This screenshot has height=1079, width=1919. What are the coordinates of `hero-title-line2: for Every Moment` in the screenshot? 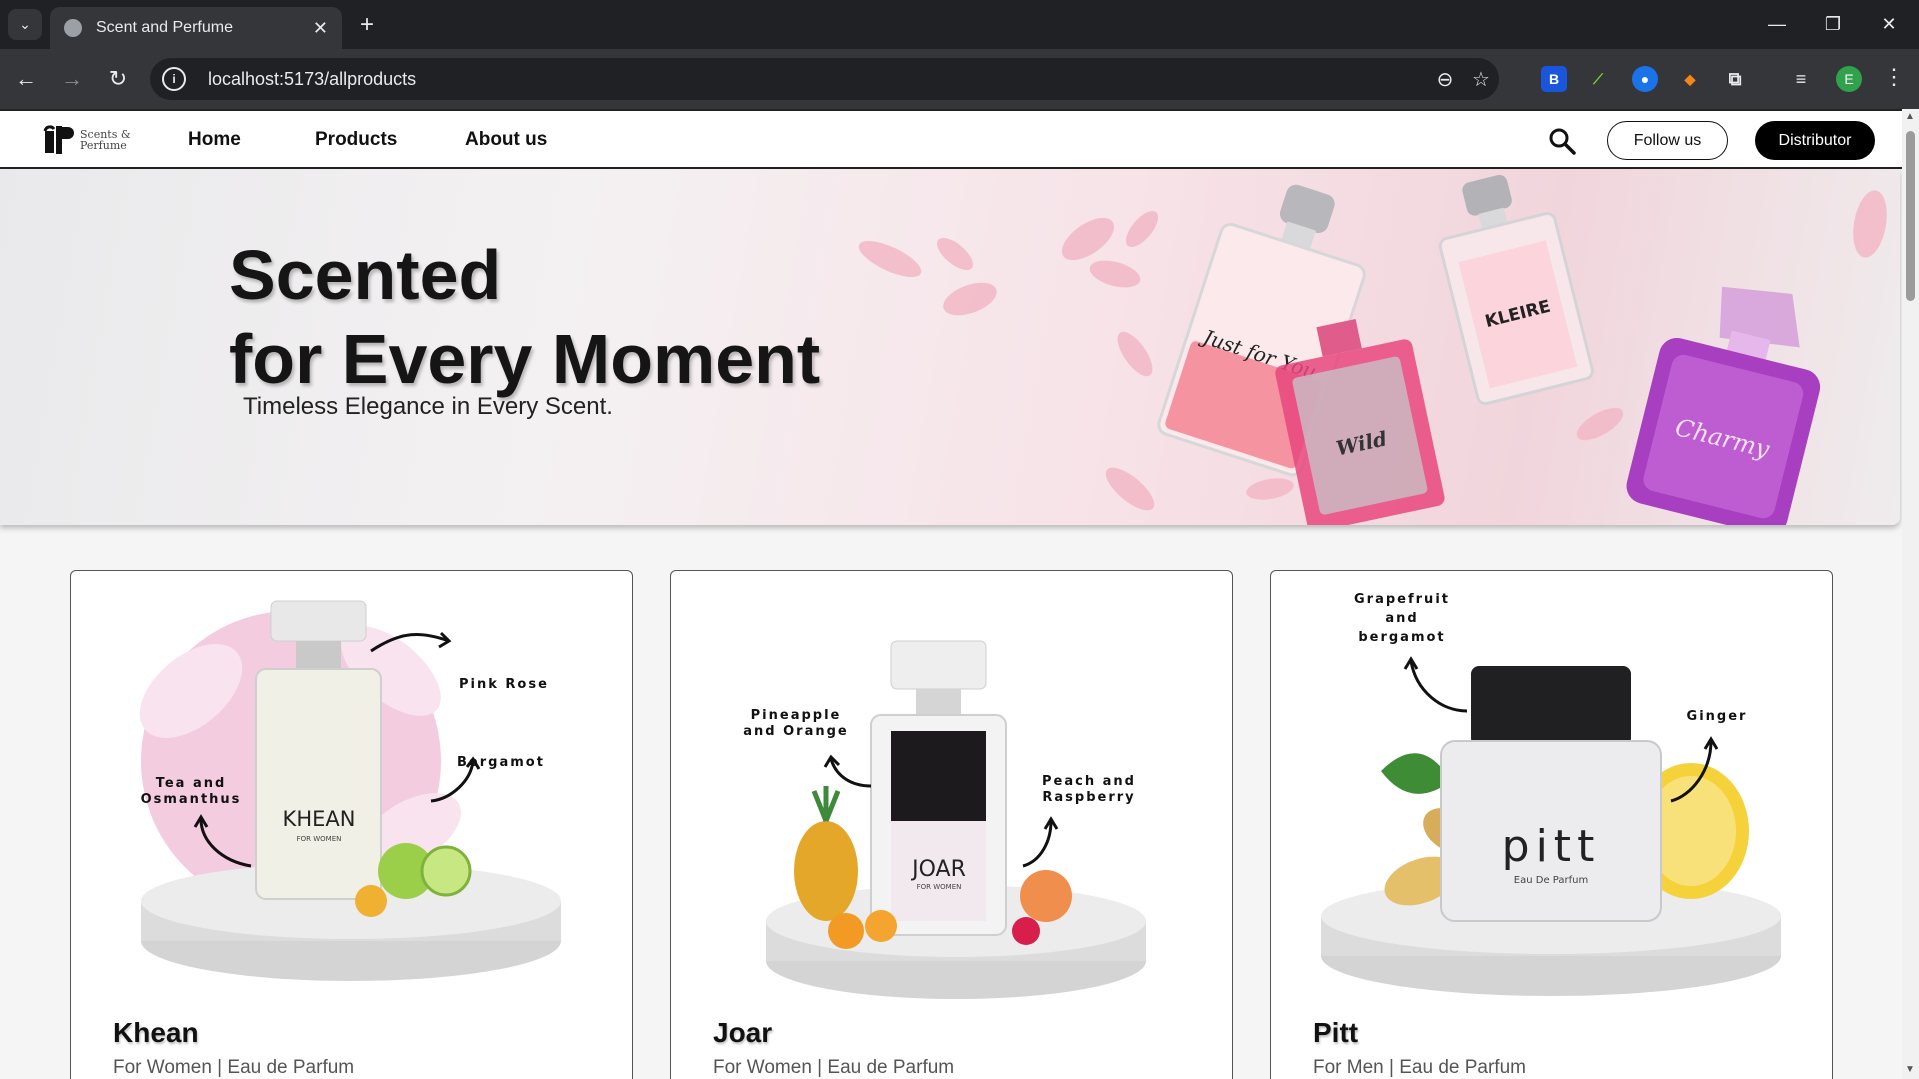 It's located at (525, 359).